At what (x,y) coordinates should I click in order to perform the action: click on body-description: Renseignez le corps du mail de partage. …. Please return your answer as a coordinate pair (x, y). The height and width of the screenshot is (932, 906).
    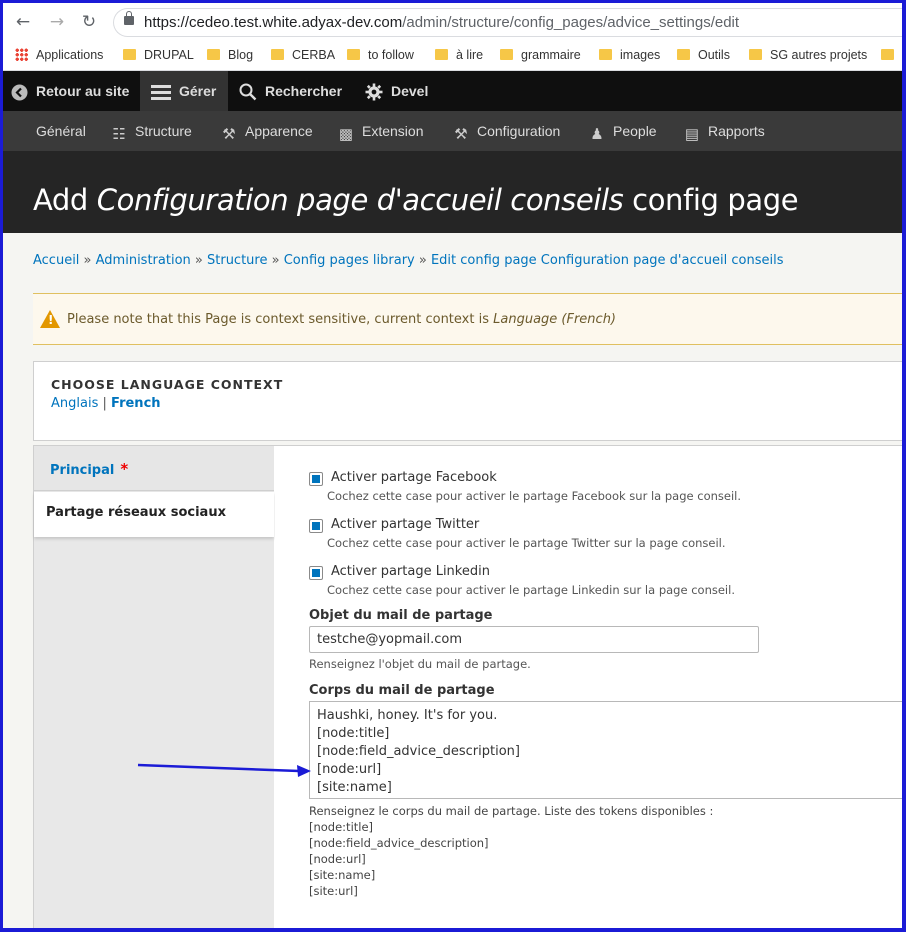
    Looking at the image, I should click on (511, 851).